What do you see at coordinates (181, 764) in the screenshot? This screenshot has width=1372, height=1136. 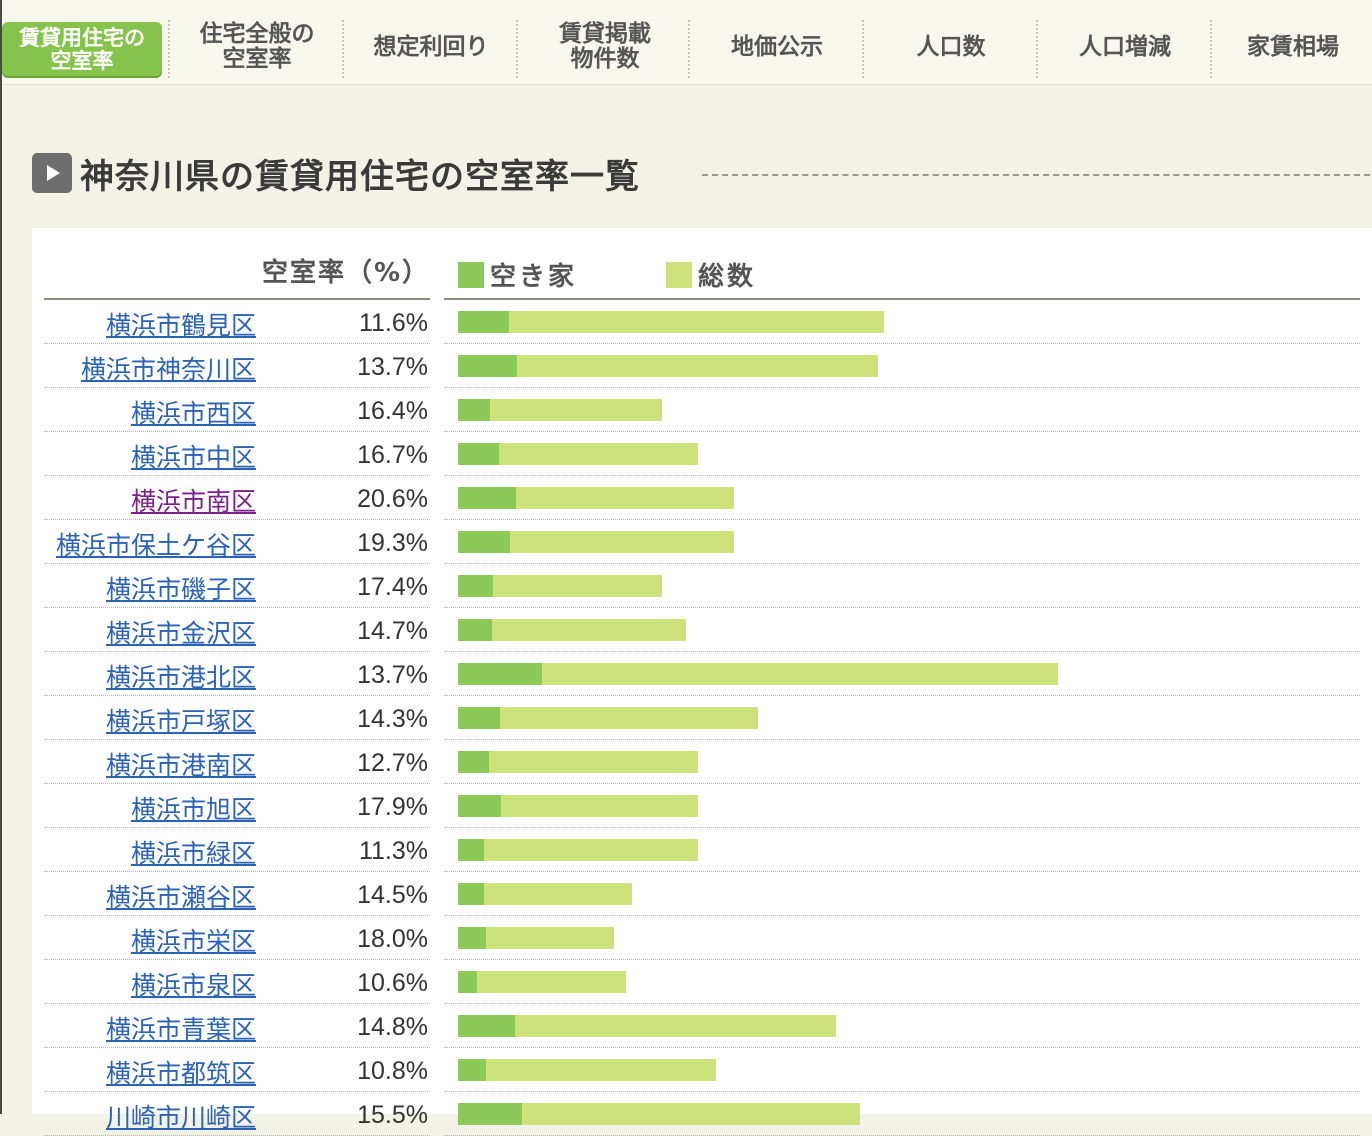 I see `ward-link: 横浜市港南区` at bounding box center [181, 764].